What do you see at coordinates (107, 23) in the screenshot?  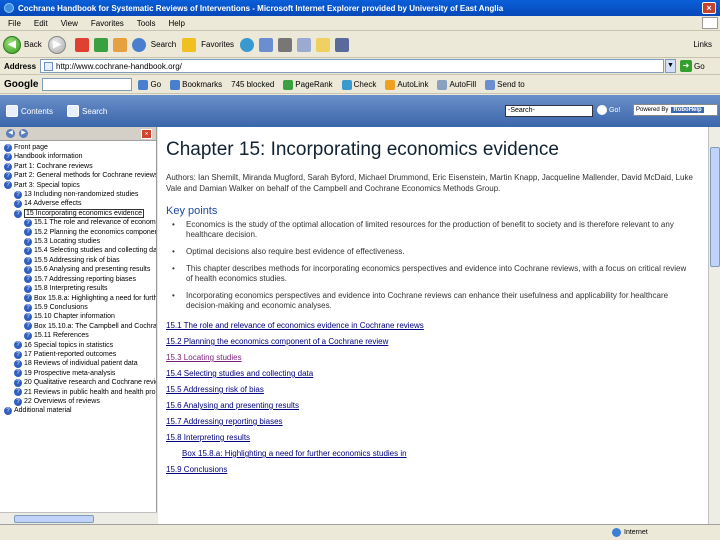 I see `menu-item-favorites: Favorites` at bounding box center [107, 23].